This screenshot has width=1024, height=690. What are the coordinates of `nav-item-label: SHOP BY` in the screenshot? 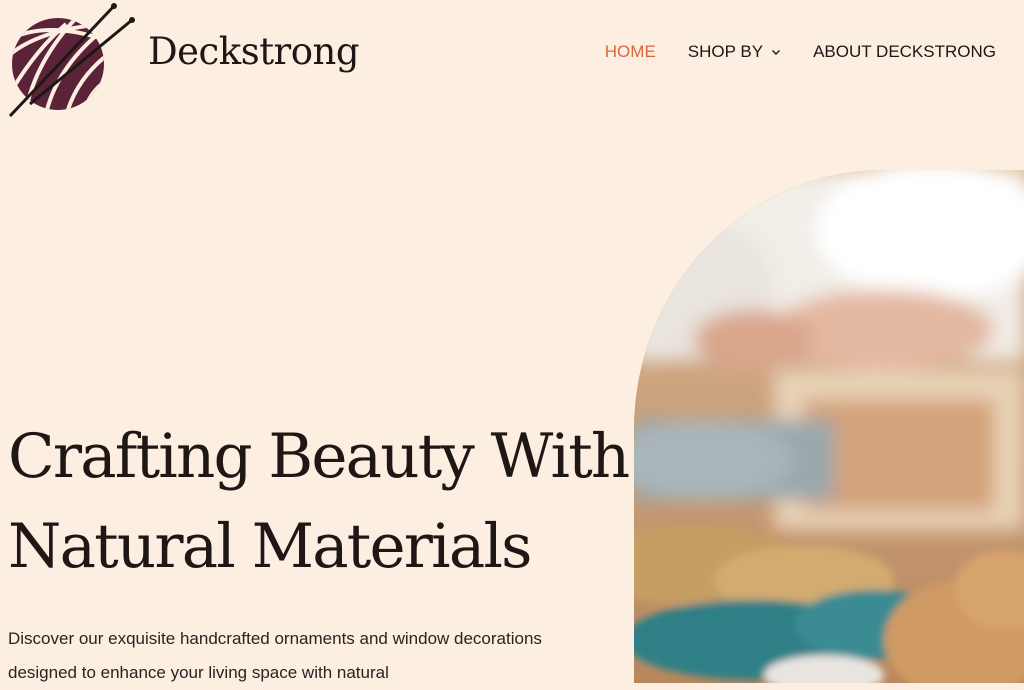 It's located at (725, 51).